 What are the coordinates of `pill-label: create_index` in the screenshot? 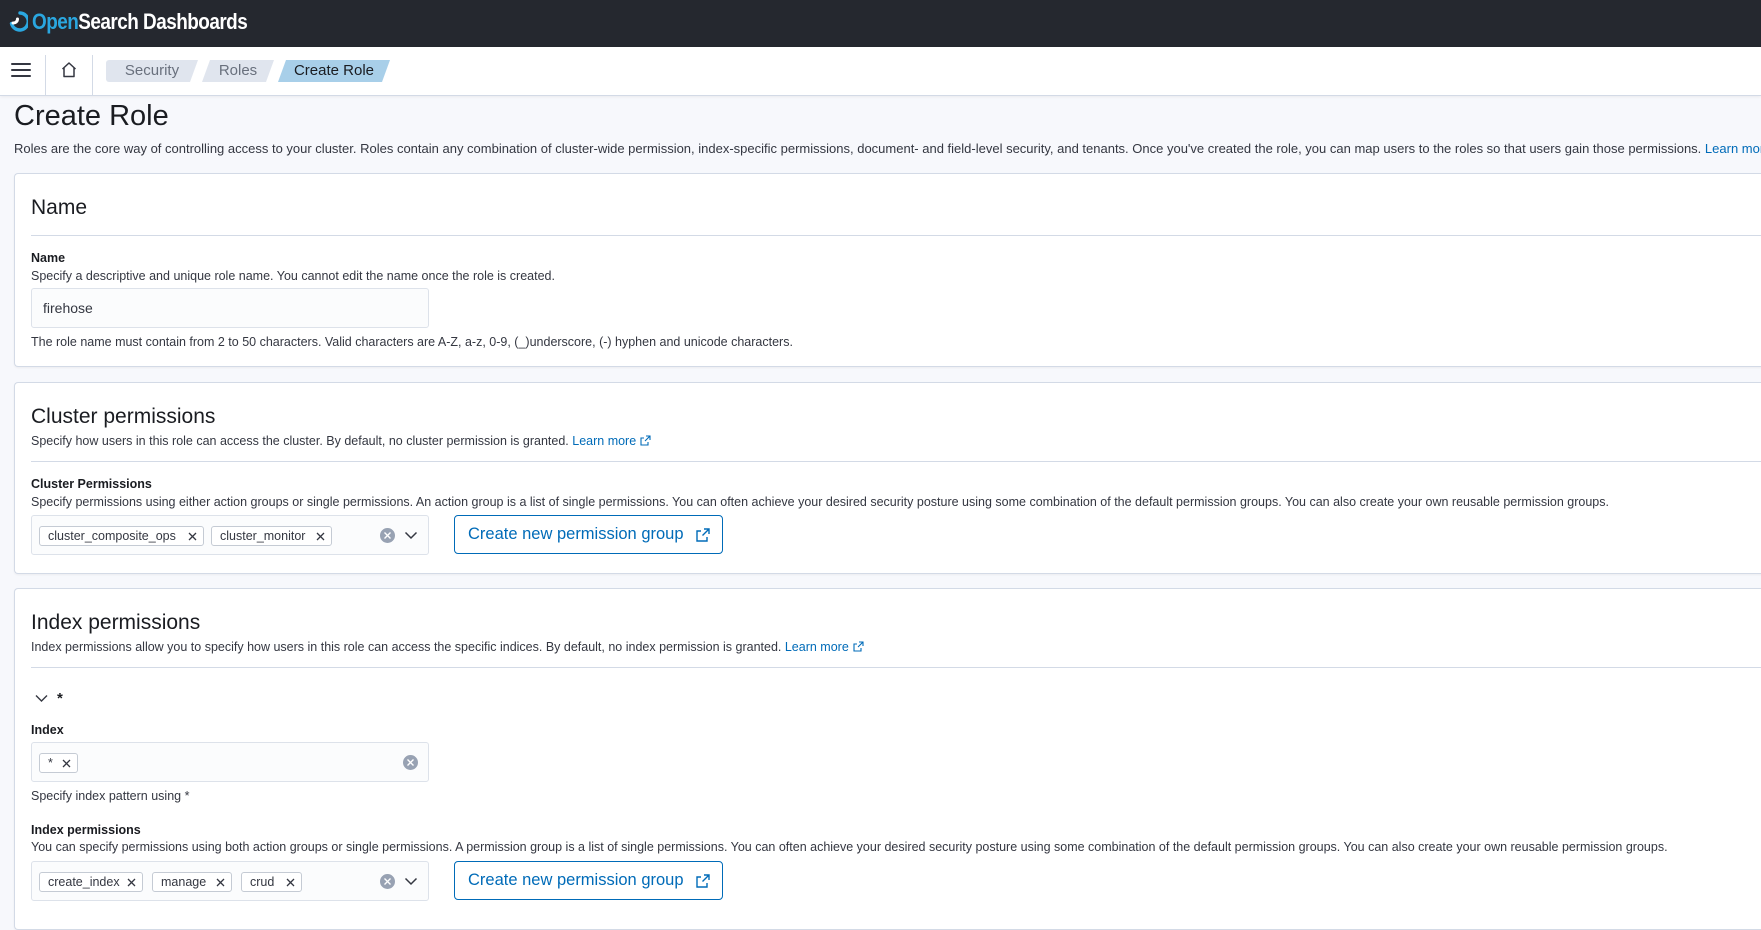 It's located at (84, 882).